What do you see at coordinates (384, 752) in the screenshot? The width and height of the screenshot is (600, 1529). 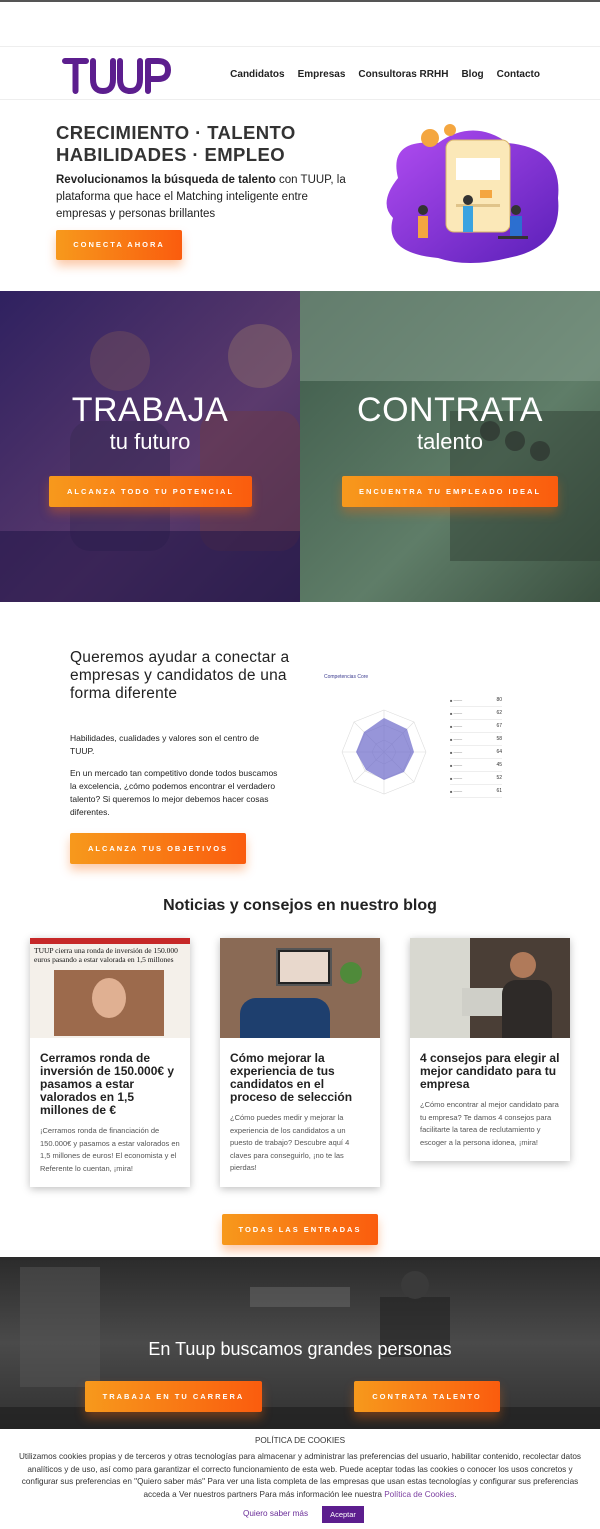 I see `radar-chart` at bounding box center [384, 752].